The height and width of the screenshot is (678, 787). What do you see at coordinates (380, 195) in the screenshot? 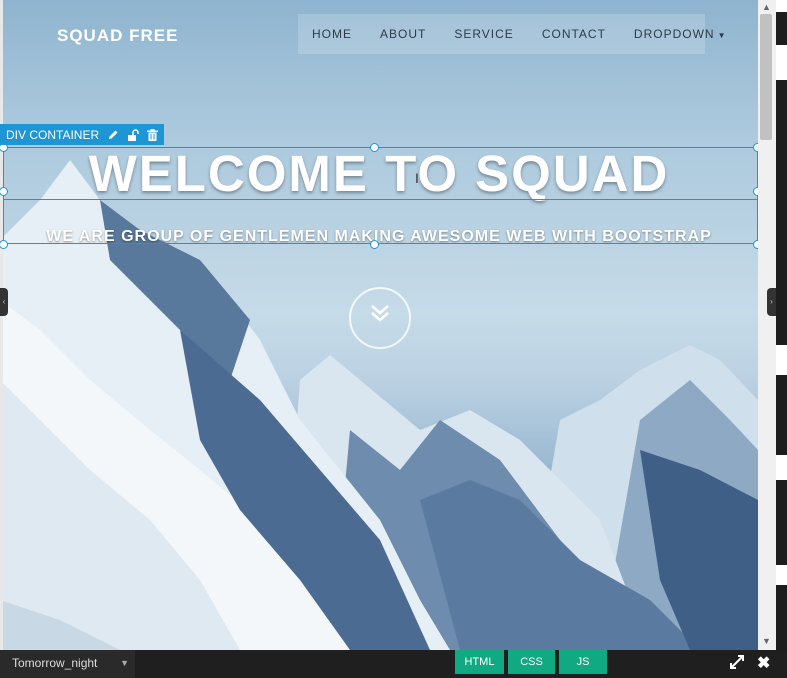
I see `selection-outline` at bounding box center [380, 195].